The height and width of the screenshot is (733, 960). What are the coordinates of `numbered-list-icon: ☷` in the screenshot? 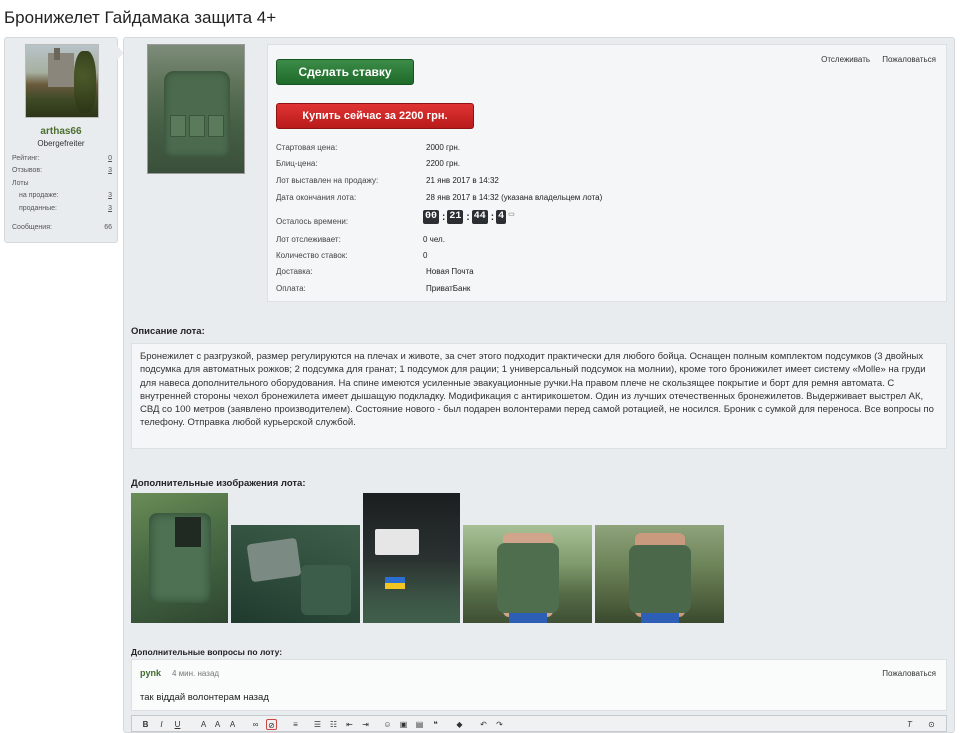 It's located at (333, 724).